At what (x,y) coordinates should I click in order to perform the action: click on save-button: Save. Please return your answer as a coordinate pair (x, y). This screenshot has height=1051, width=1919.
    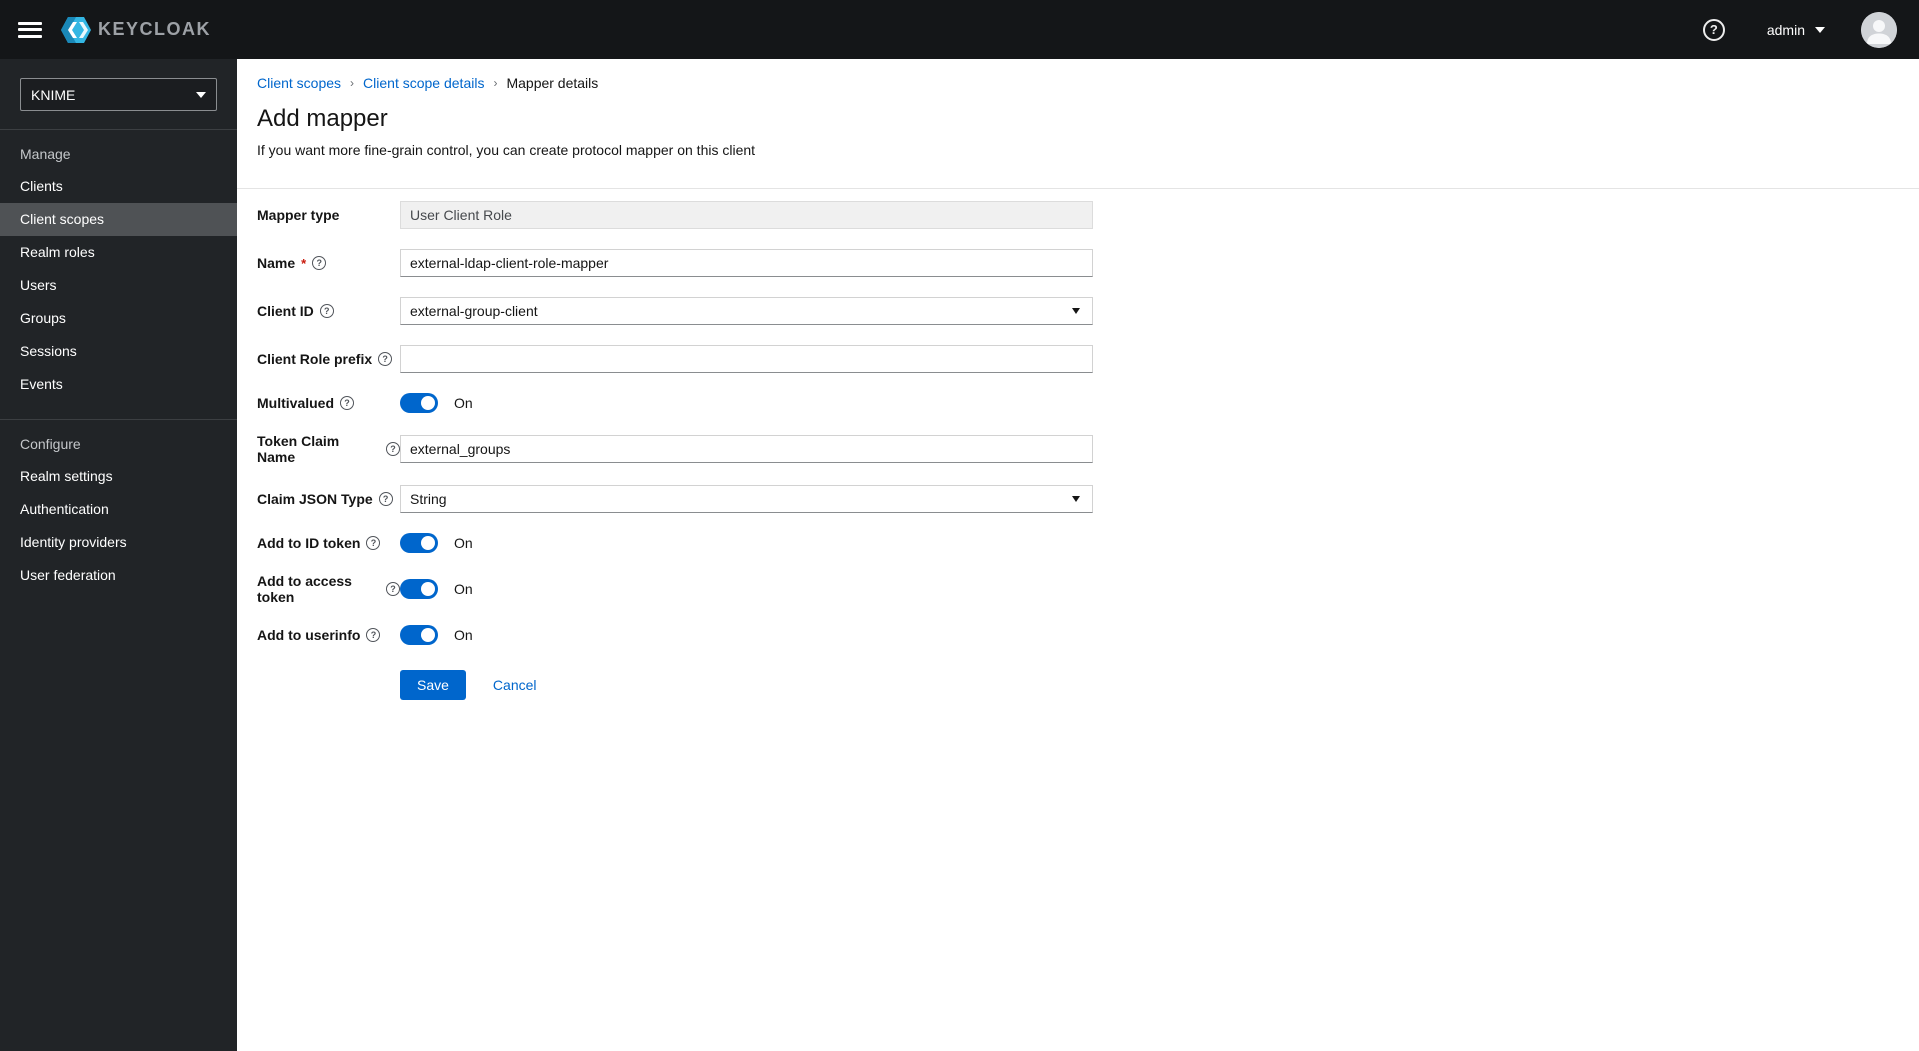
    Looking at the image, I should click on (433, 685).